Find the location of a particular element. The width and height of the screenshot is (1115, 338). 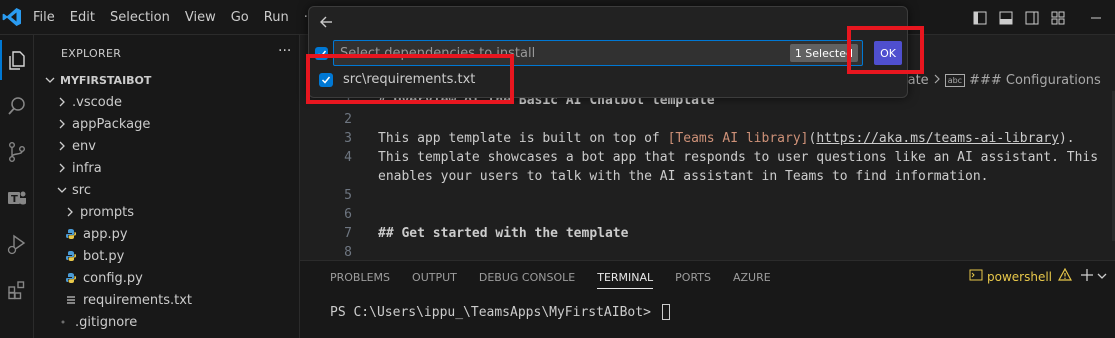

line-number: 3 is located at coordinates (348, 138).